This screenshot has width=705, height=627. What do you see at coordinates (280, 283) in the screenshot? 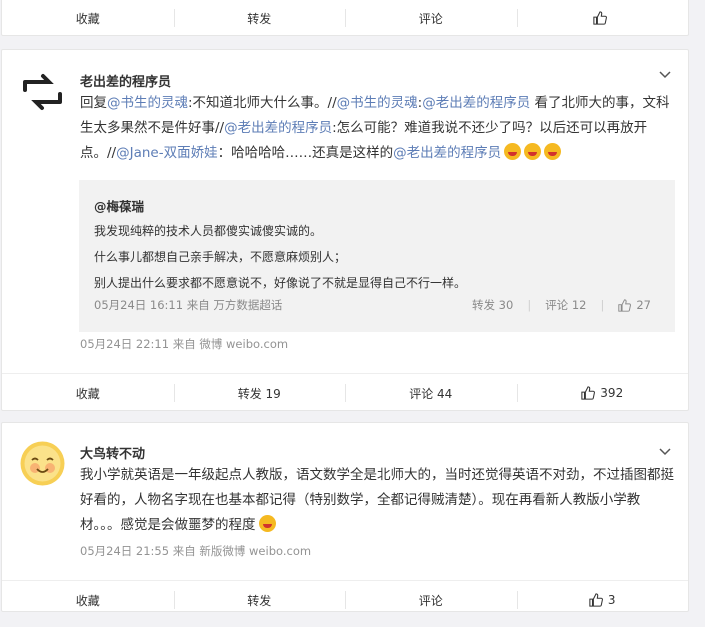
I see `quoted-text-line: 别人提出什么要求都不愿意说不，好像说了不就是显得自己不行一样。` at bounding box center [280, 283].